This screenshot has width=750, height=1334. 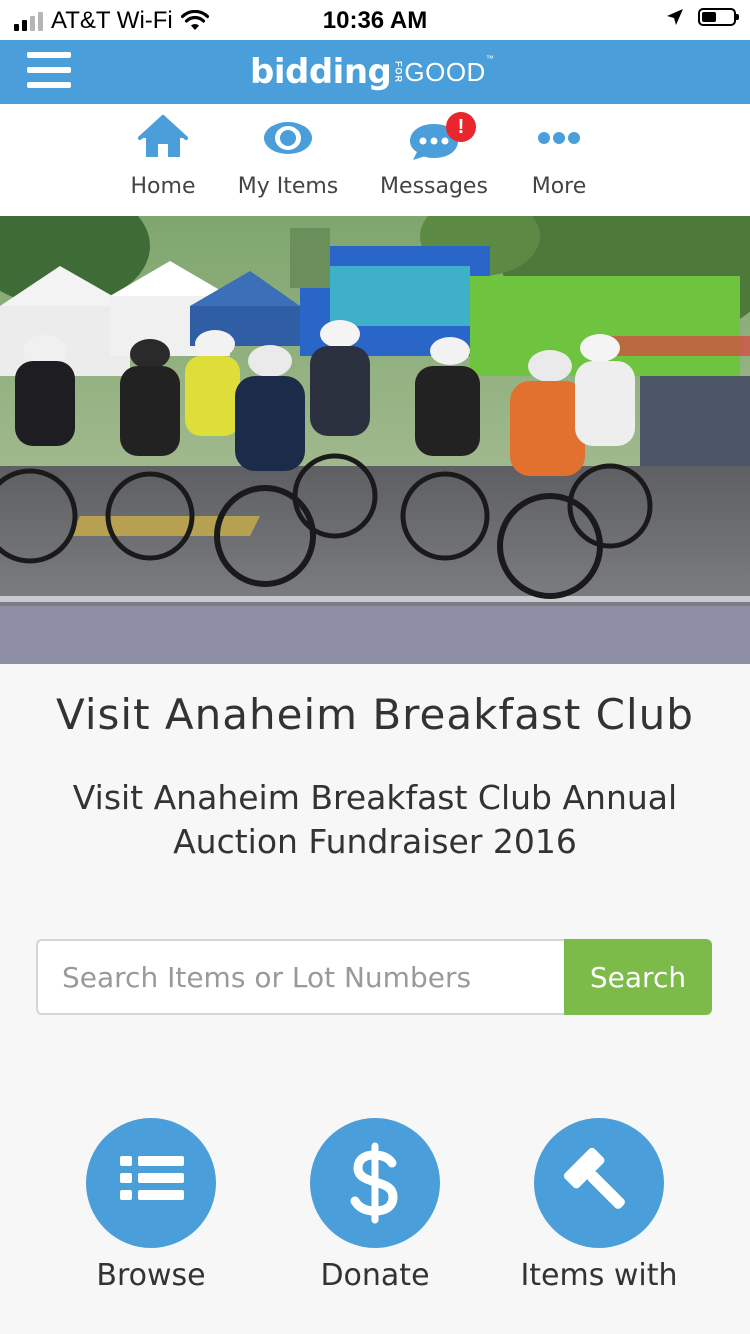 I want to click on donate-button: Donate, so click(x=375, y=1205).